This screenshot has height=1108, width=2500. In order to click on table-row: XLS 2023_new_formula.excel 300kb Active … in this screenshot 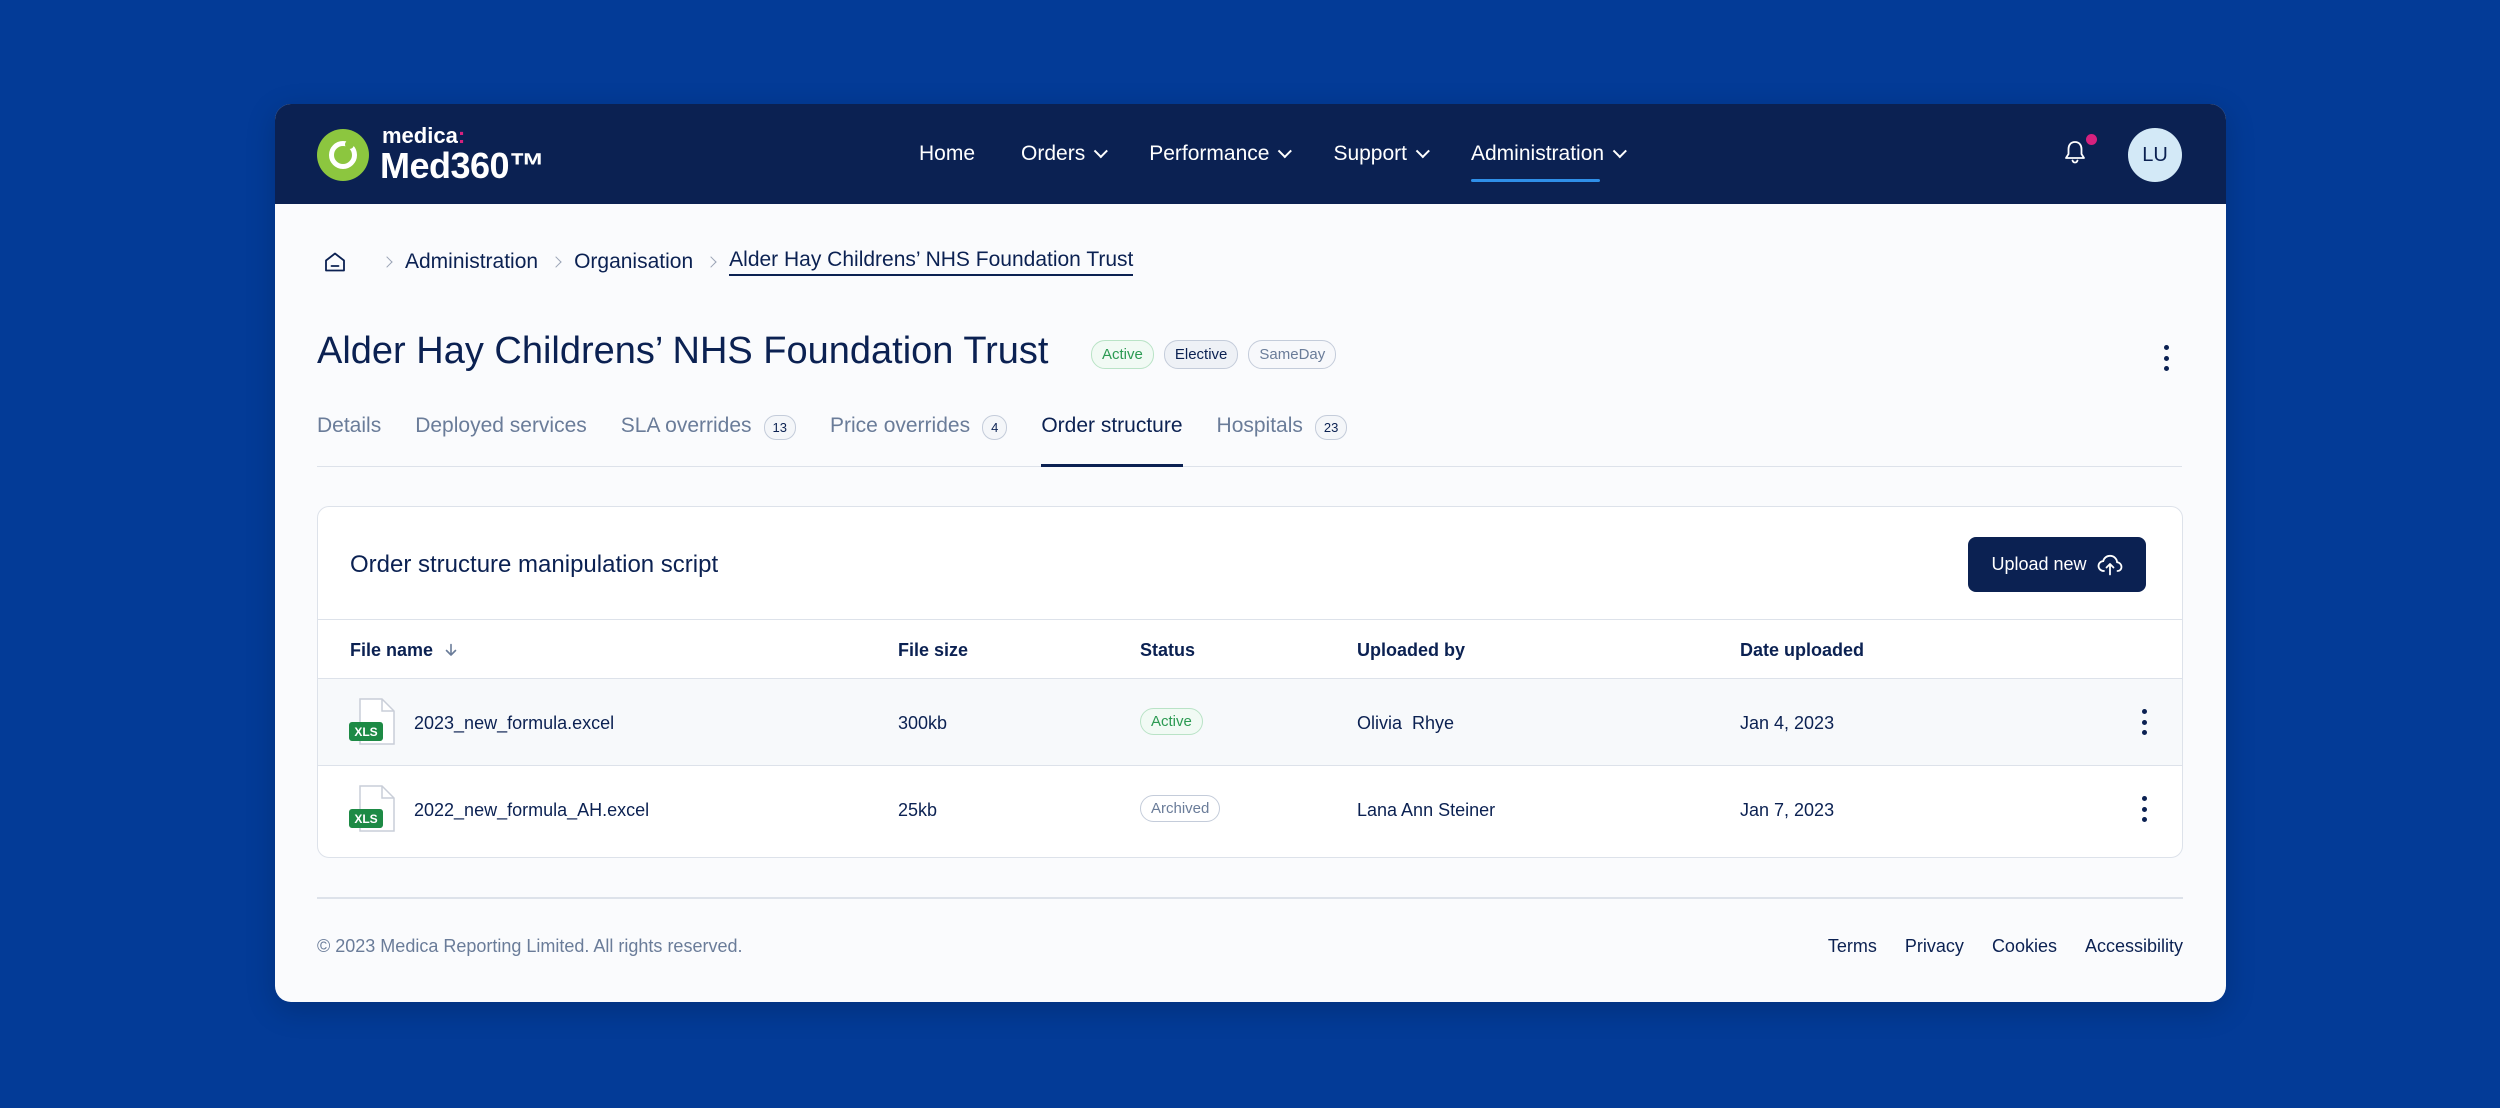, I will do `click(1250, 722)`.